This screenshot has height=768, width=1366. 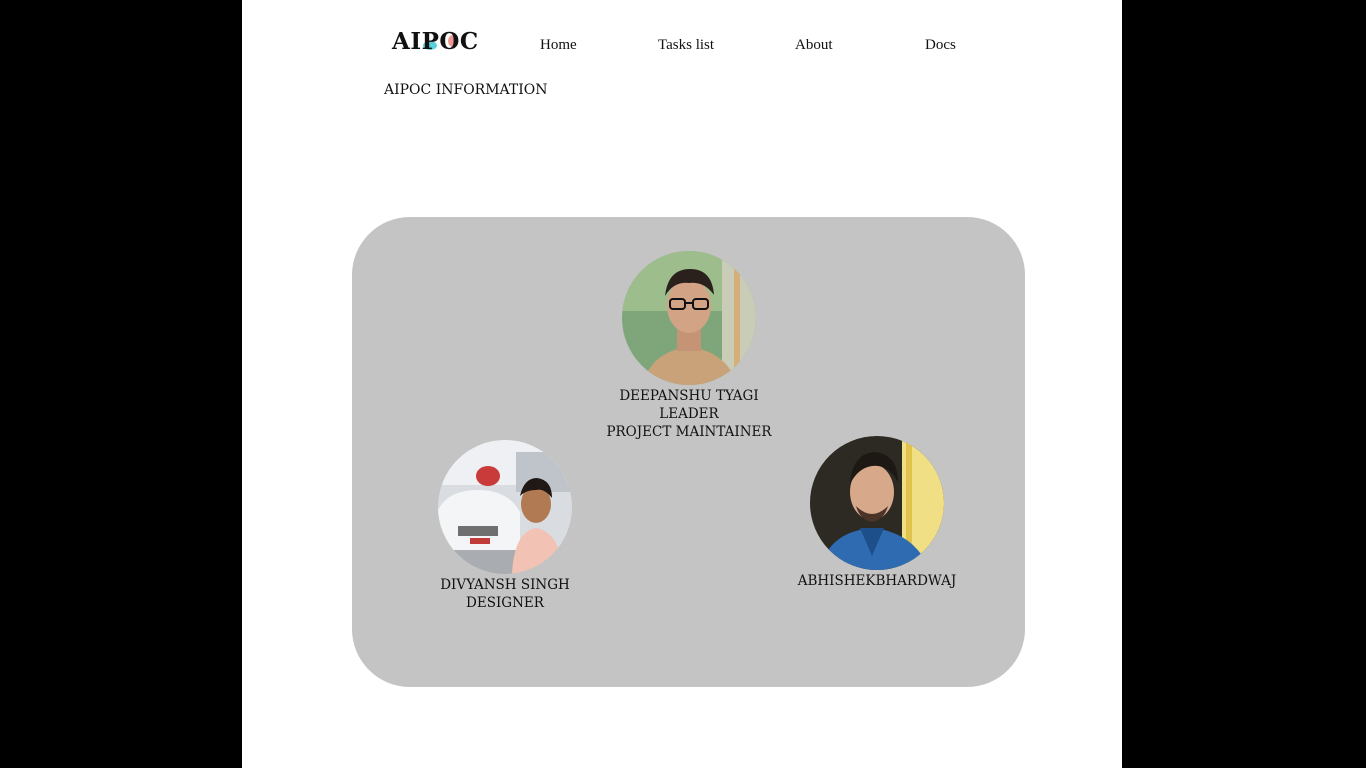 I want to click on section-title: AIPOC INFORMATION, so click(x=466, y=90).